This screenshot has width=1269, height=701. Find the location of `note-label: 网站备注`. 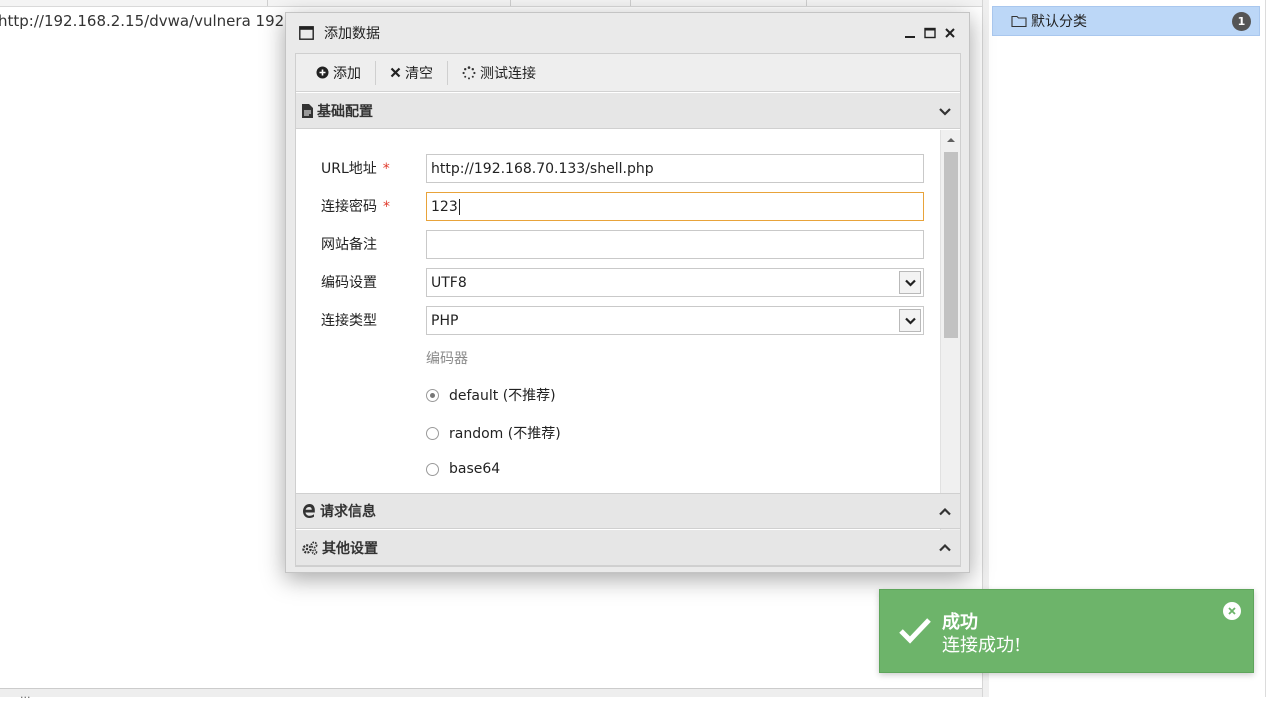

note-label: 网站备注 is located at coordinates (349, 245).